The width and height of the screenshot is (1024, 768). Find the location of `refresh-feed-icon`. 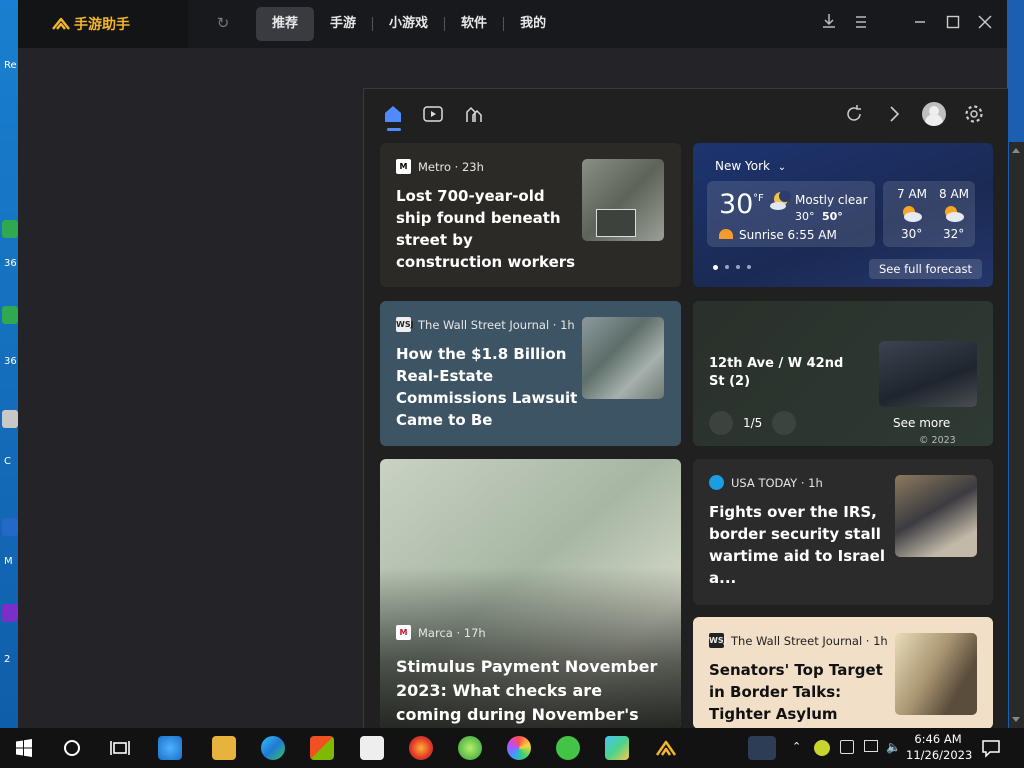

refresh-feed-icon is located at coordinates (854, 114).